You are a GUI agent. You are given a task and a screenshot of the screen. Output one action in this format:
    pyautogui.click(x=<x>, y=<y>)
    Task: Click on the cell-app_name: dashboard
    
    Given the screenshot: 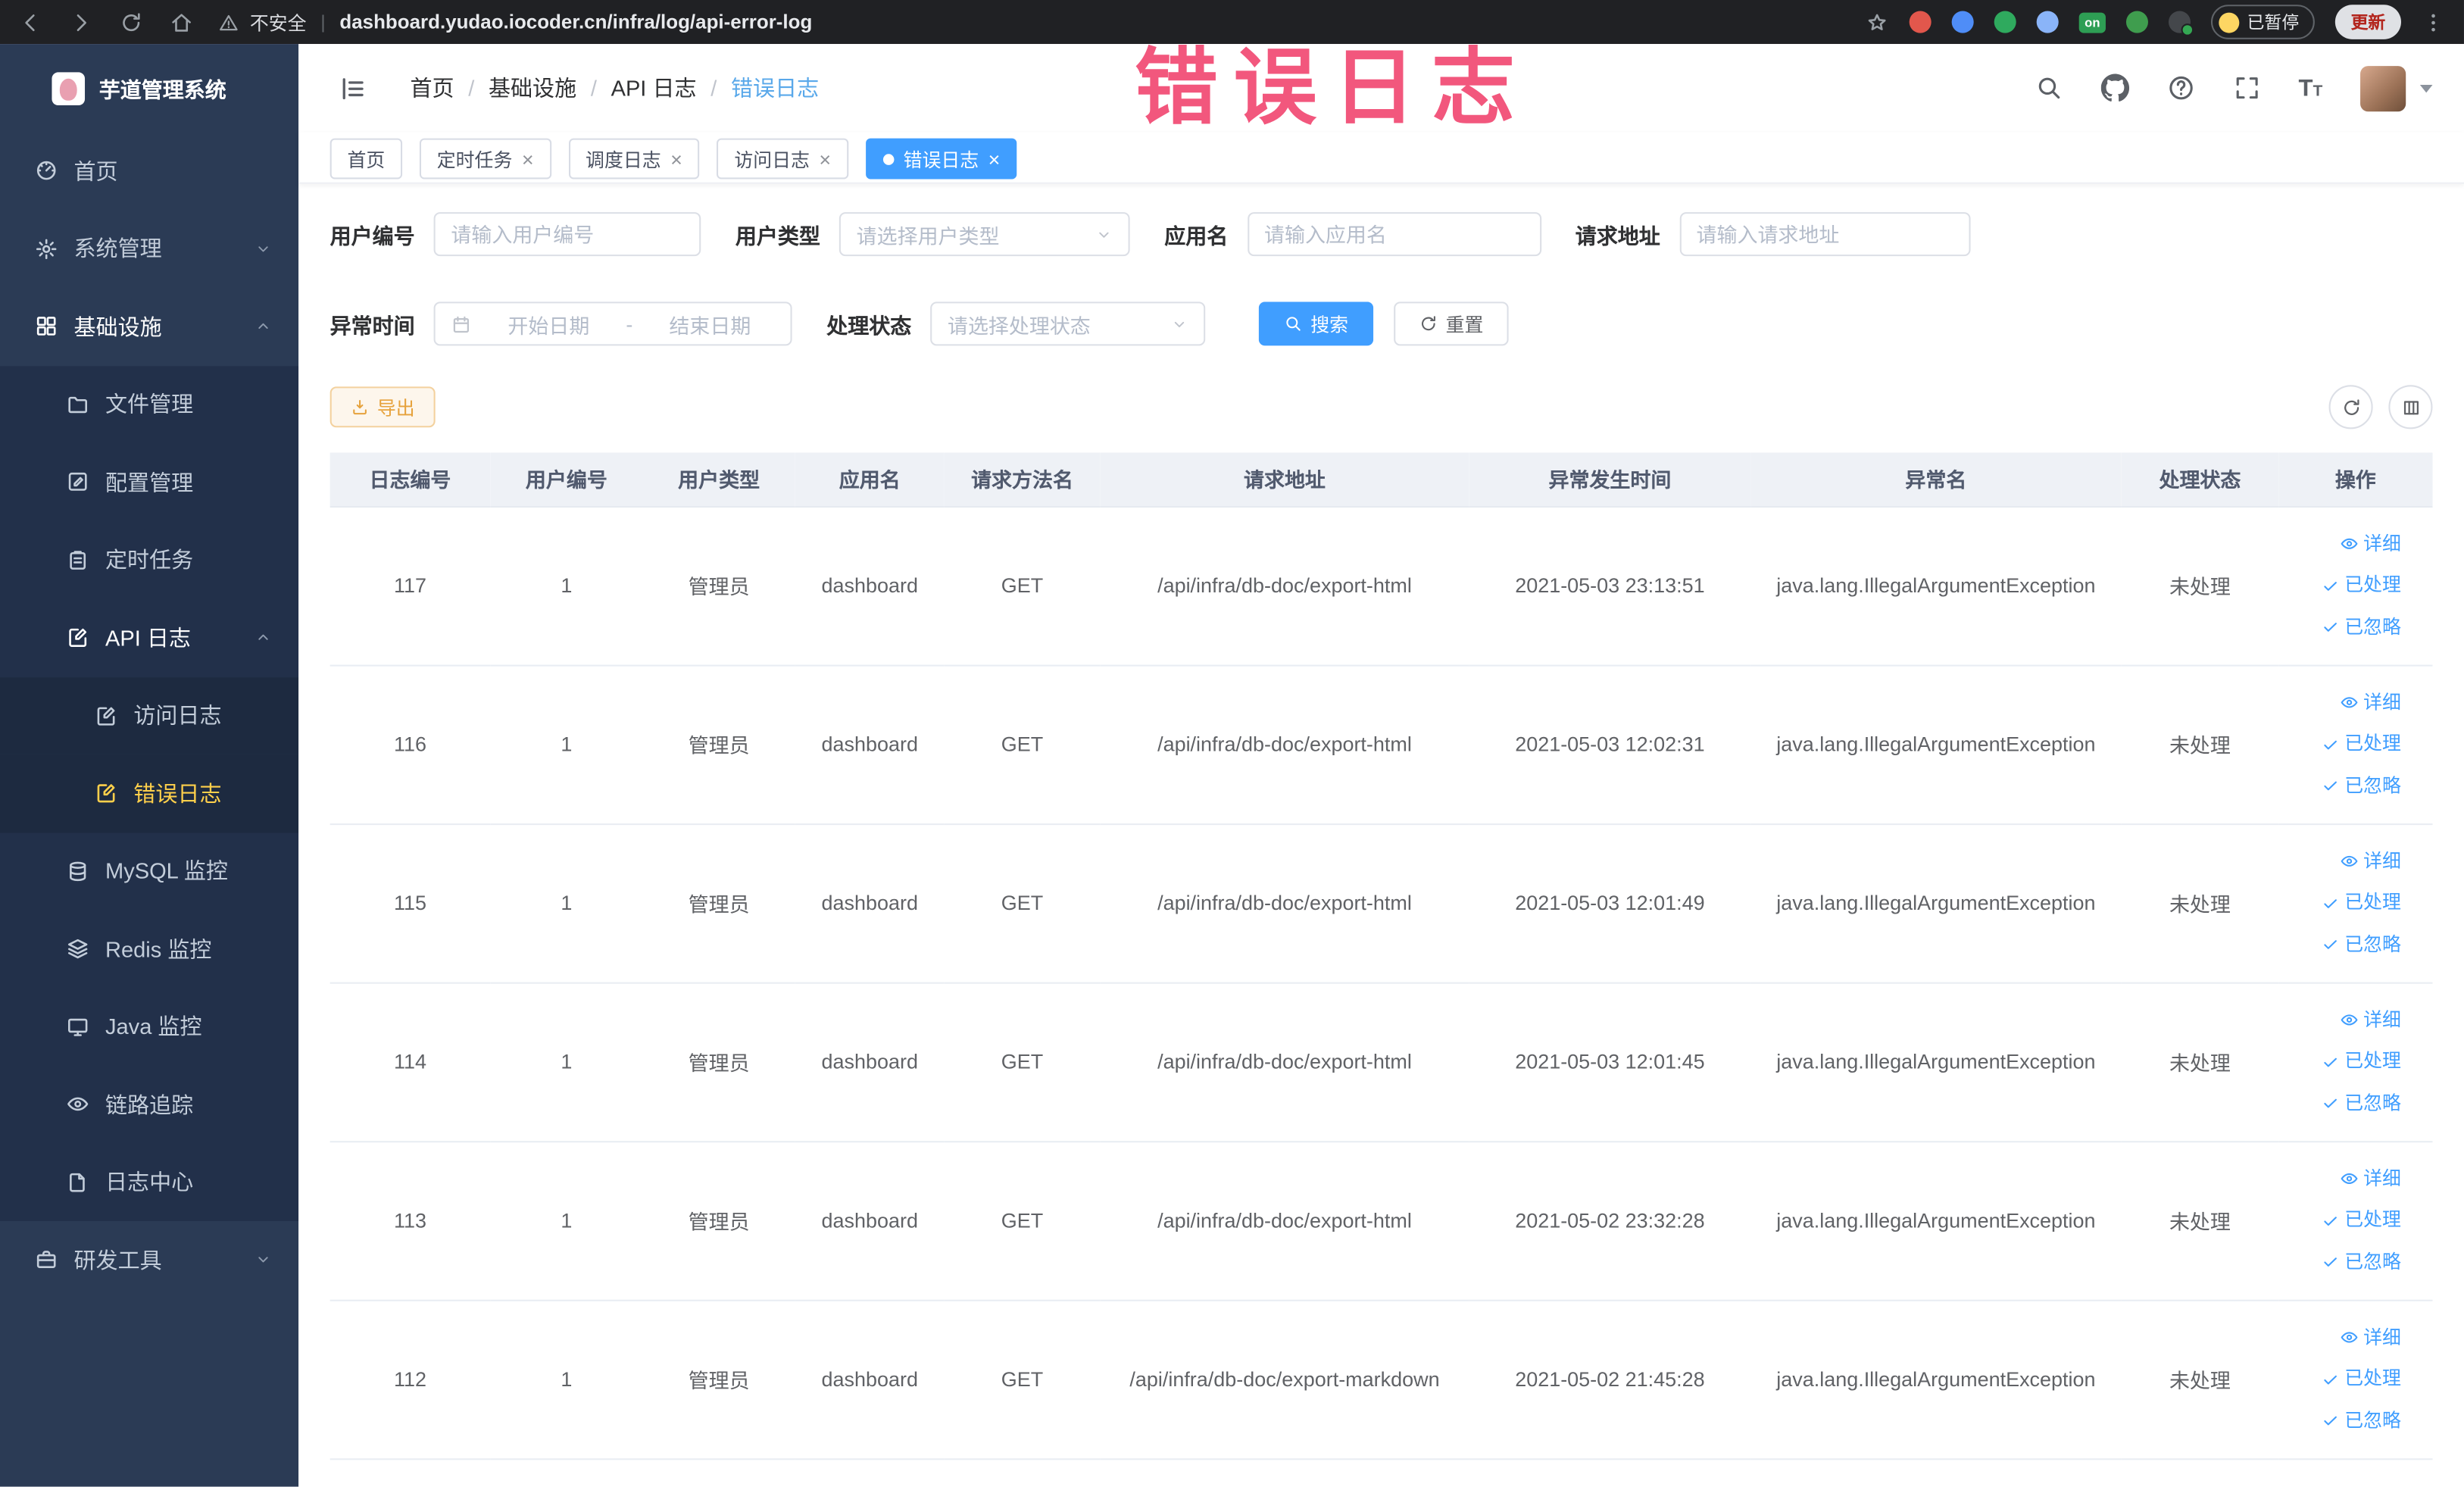 What is the action you would take?
    pyautogui.click(x=870, y=903)
    